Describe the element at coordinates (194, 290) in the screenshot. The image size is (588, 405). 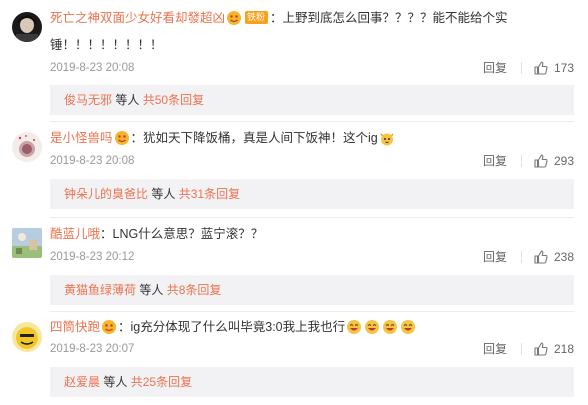
I see `sub-reply-count-link: 共8条回复` at that location.